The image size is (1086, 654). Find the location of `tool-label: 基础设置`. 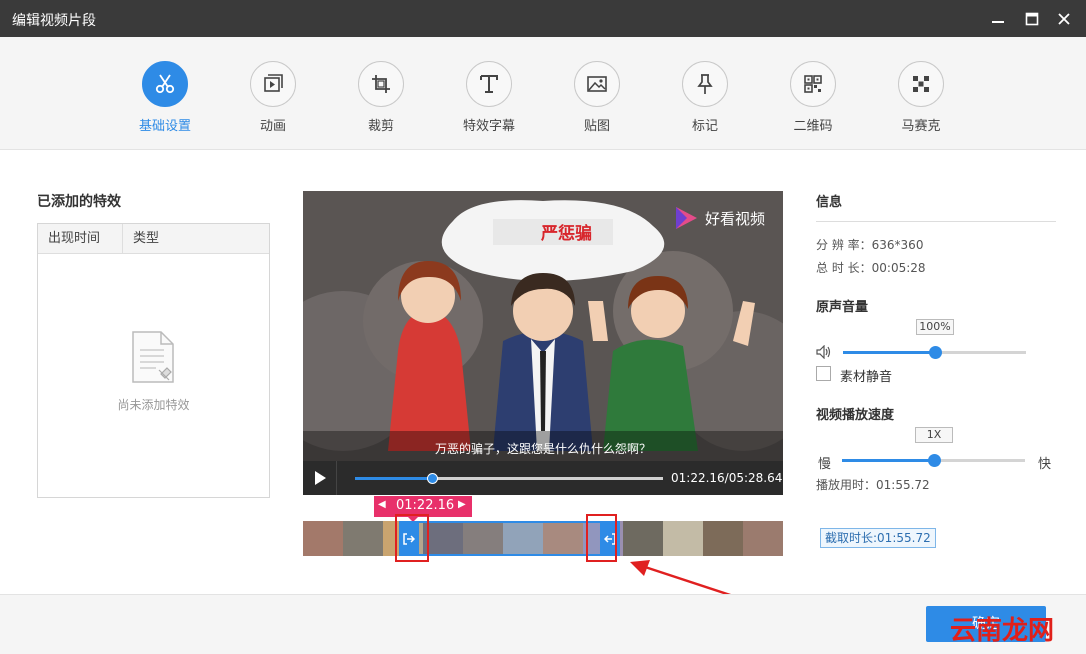

tool-label: 基础设置 is located at coordinates (164, 126).